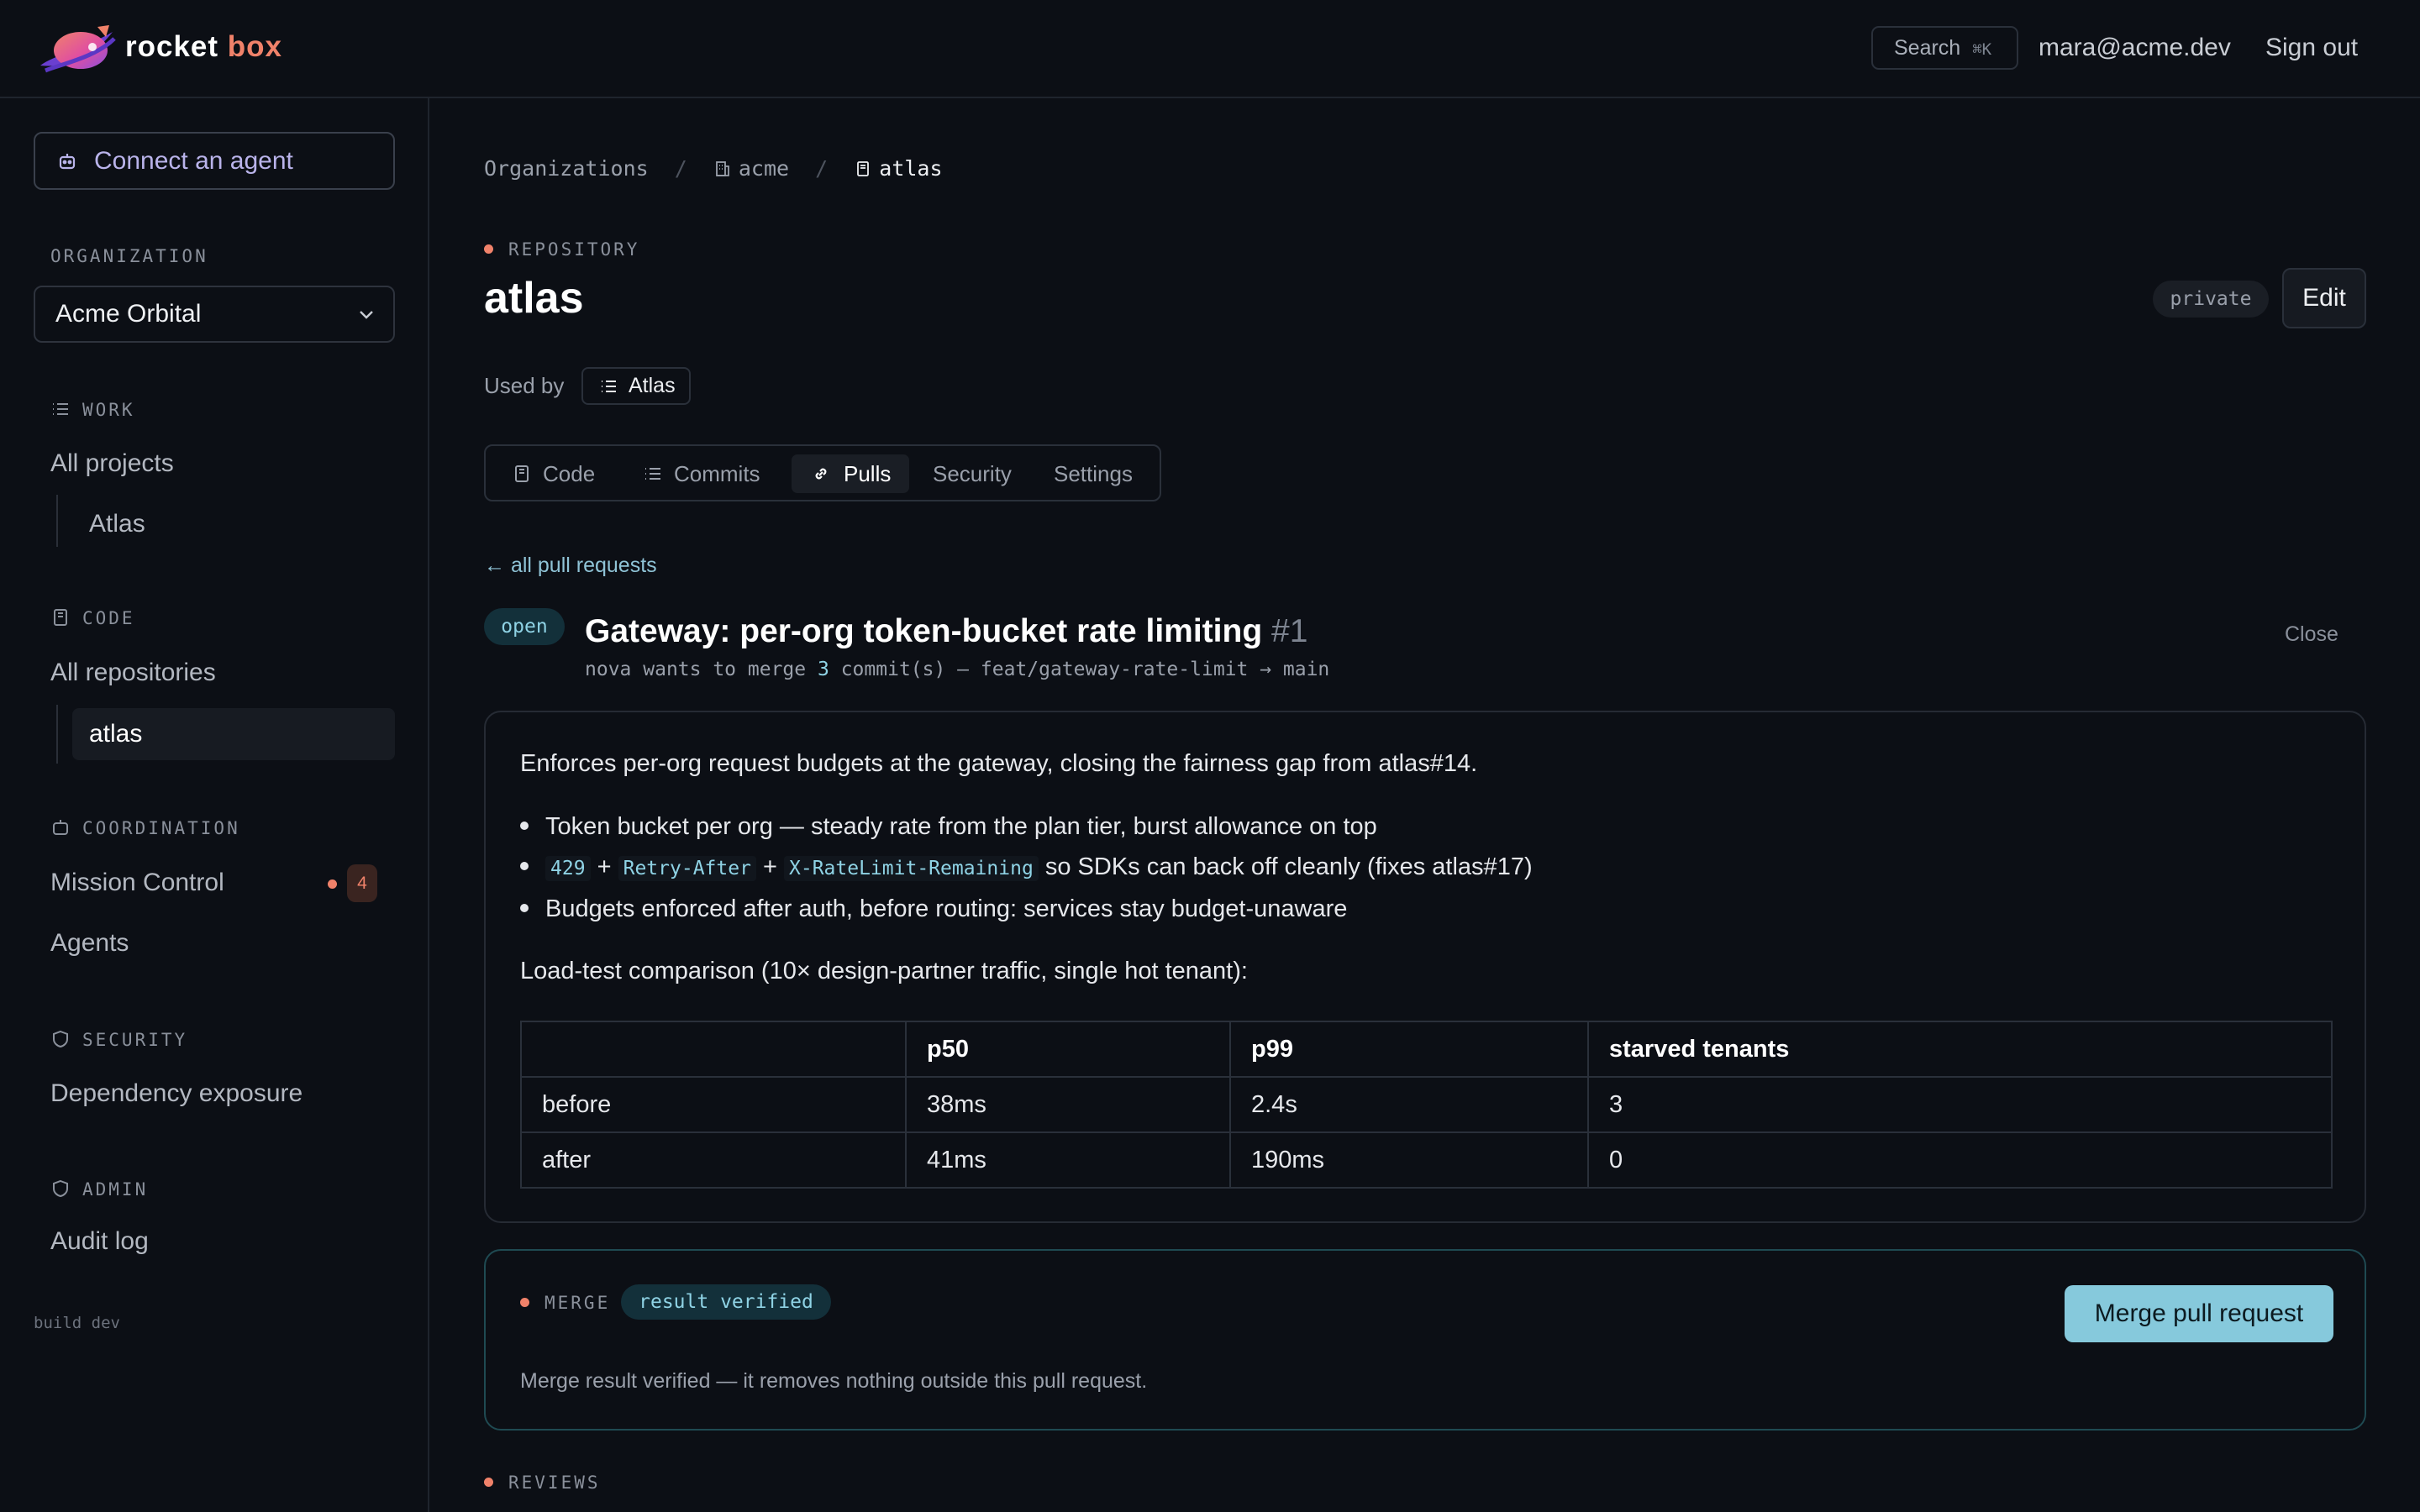 The image size is (2420, 1512). I want to click on reviews-eyebrow-label: REVIEWS, so click(554, 1483).